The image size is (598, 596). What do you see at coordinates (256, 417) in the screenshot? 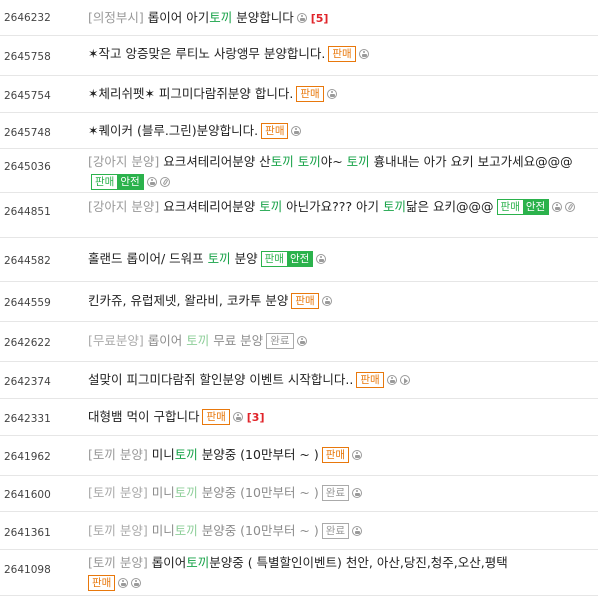
I see `comment-count: [3]` at bounding box center [256, 417].